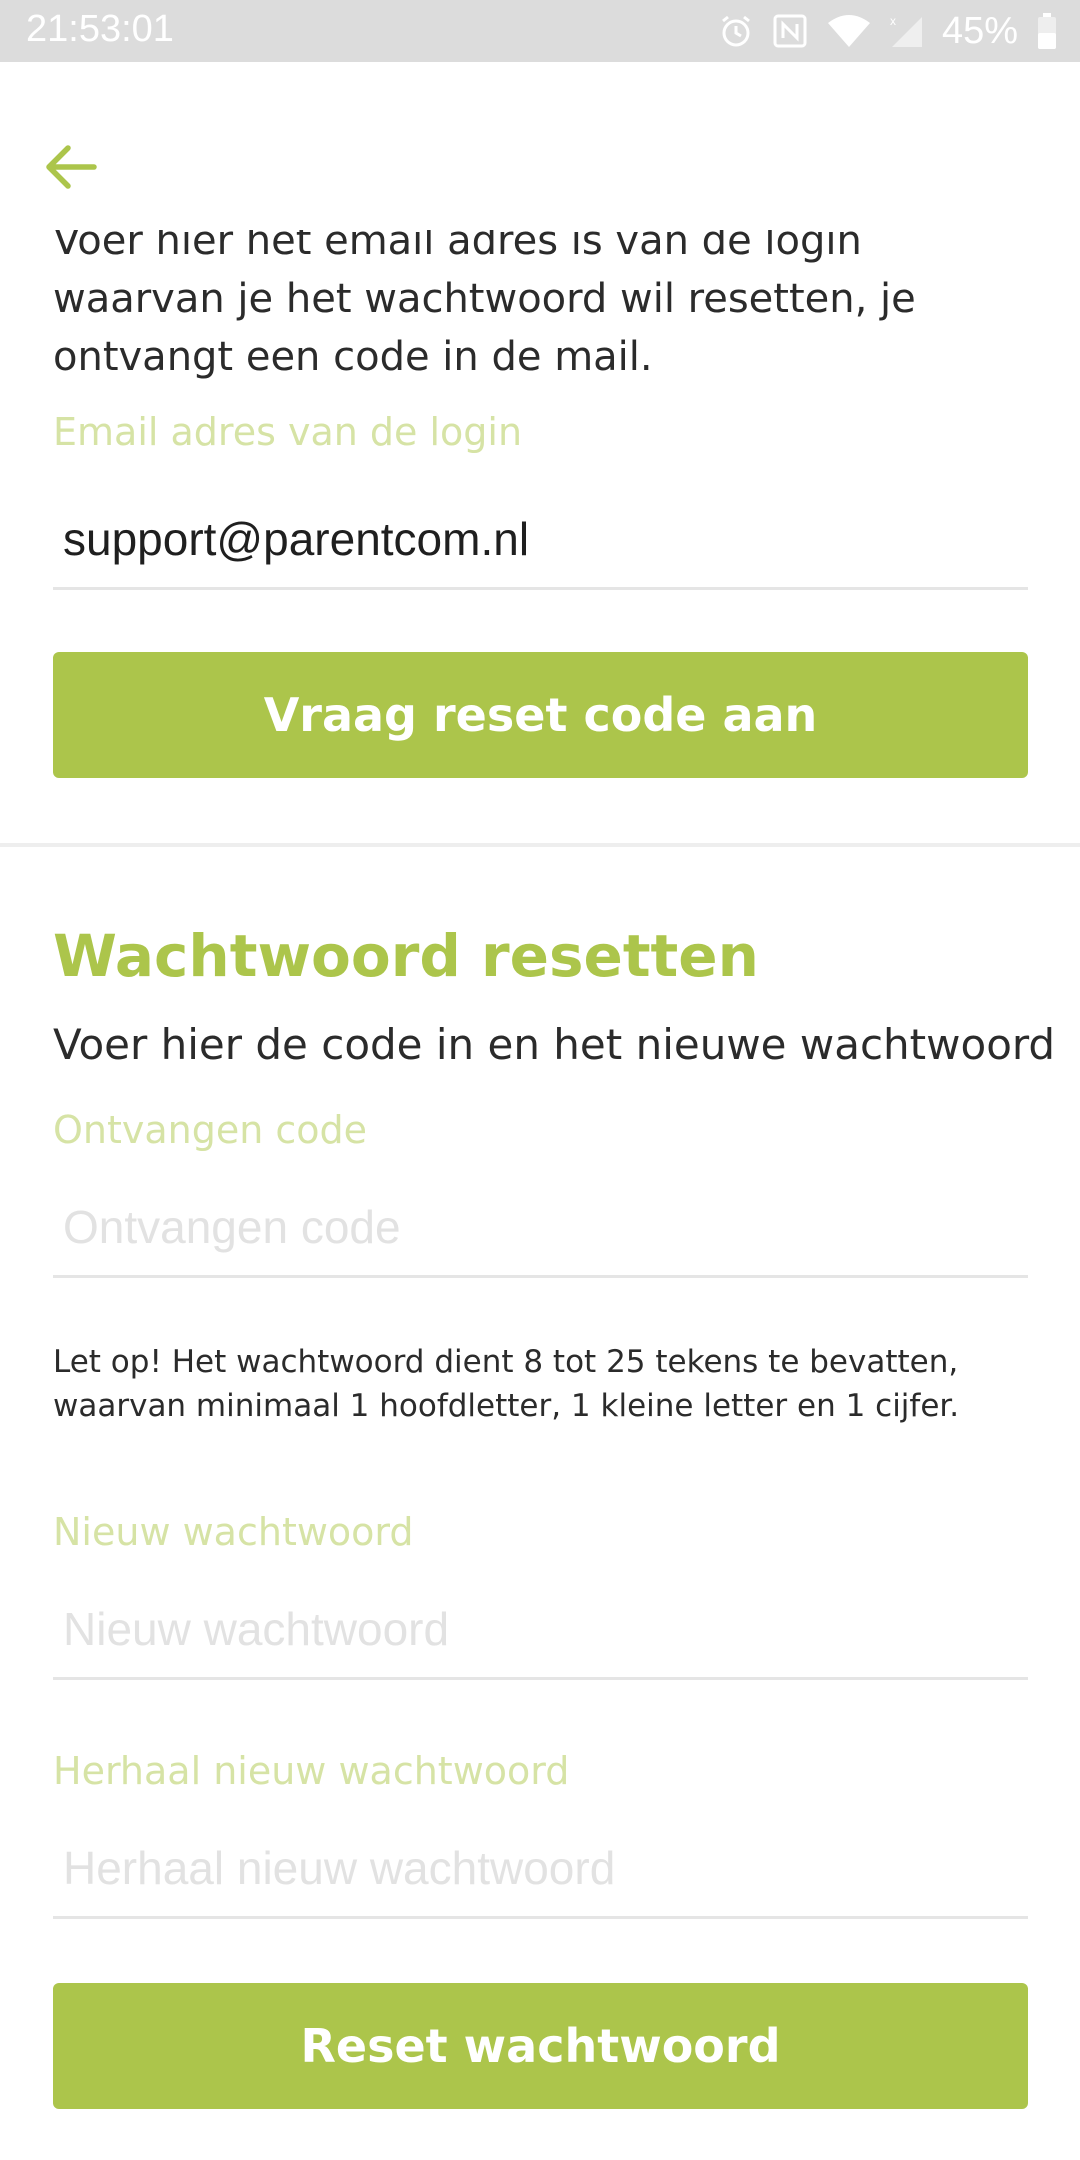 This screenshot has height=2160, width=1080. I want to click on wifi-icon, so click(848, 31).